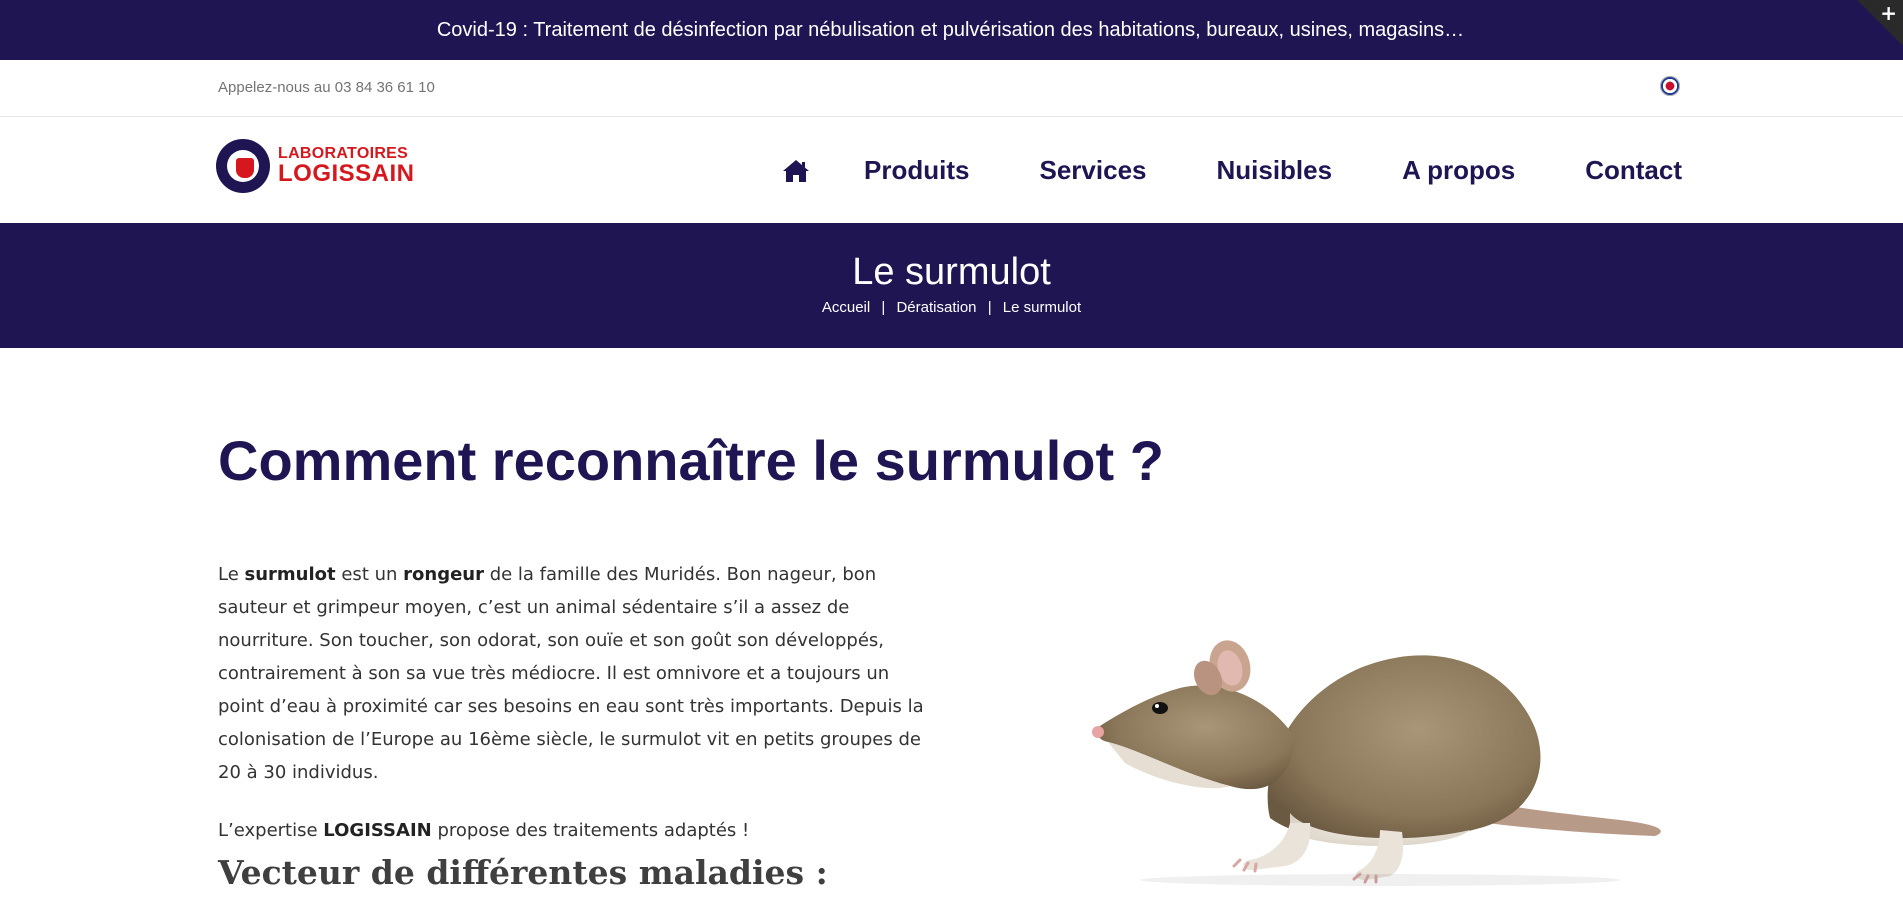 Image resolution: width=1903 pixels, height=900 pixels. I want to click on home-icon, so click(796, 171).